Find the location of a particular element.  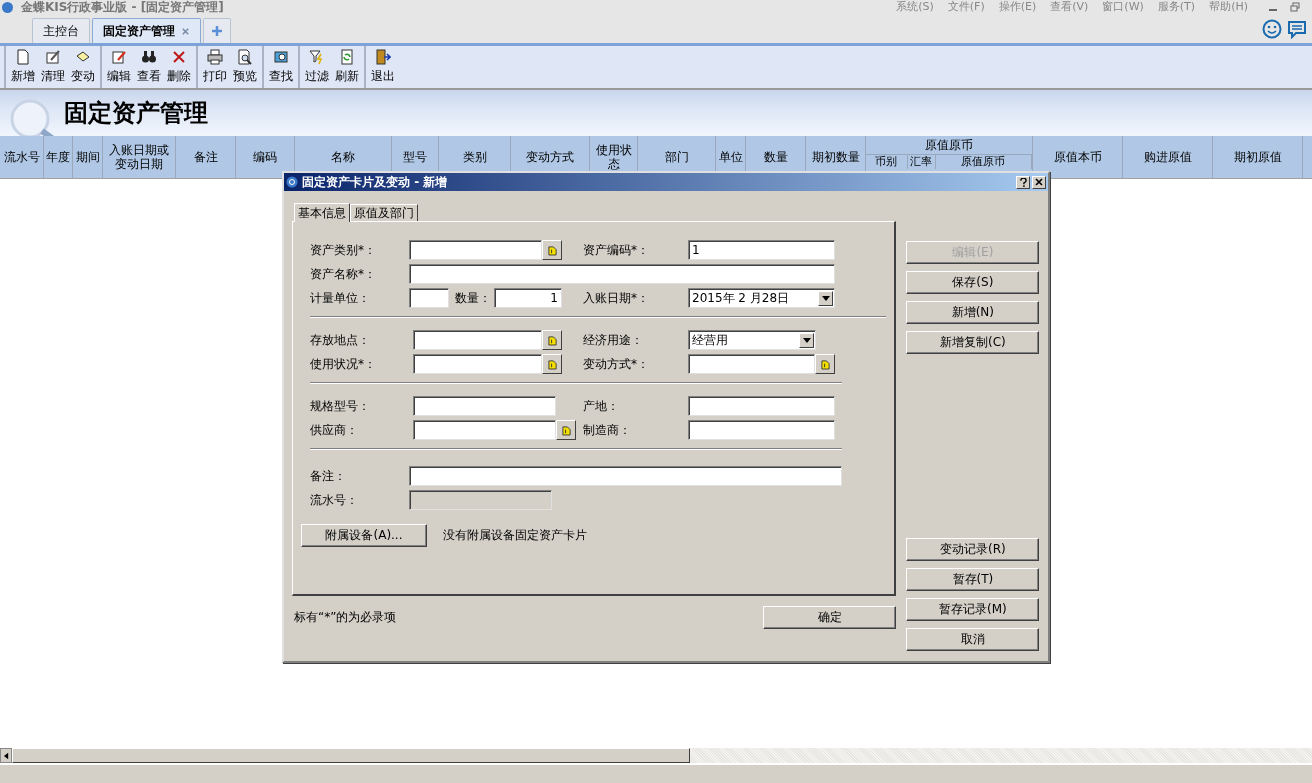

window-title: 金蝶KIS行政事业版 - [固定资产管理] is located at coordinates (122, 7).